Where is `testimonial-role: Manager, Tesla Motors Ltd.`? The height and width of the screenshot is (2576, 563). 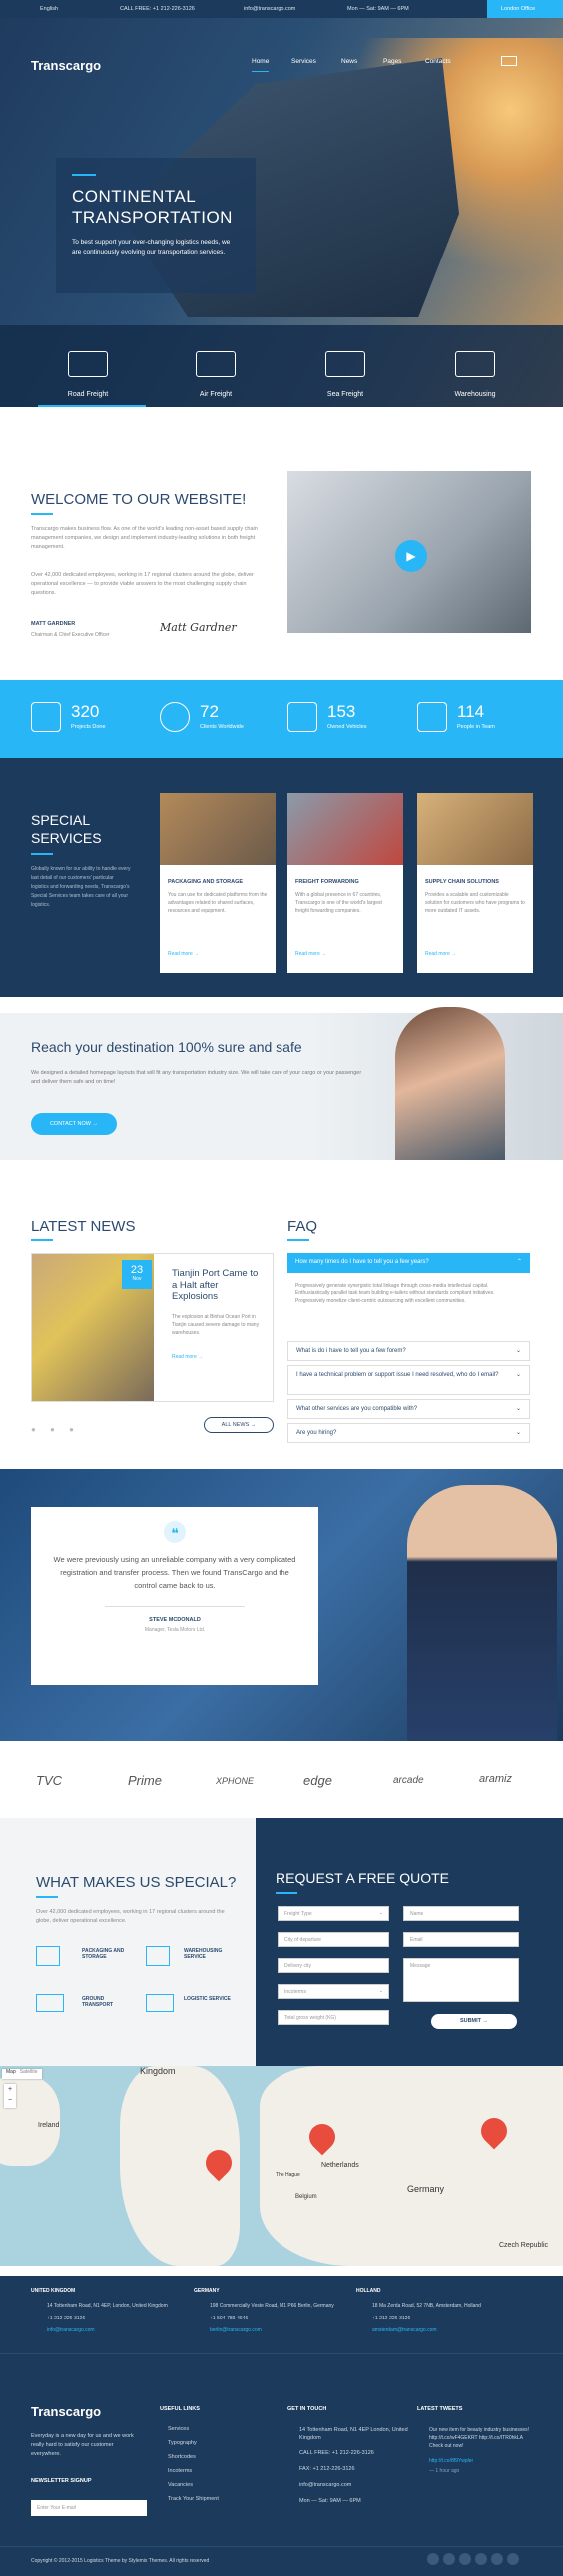 testimonial-role: Manager, Tesla Motors Ltd. is located at coordinates (175, 1630).